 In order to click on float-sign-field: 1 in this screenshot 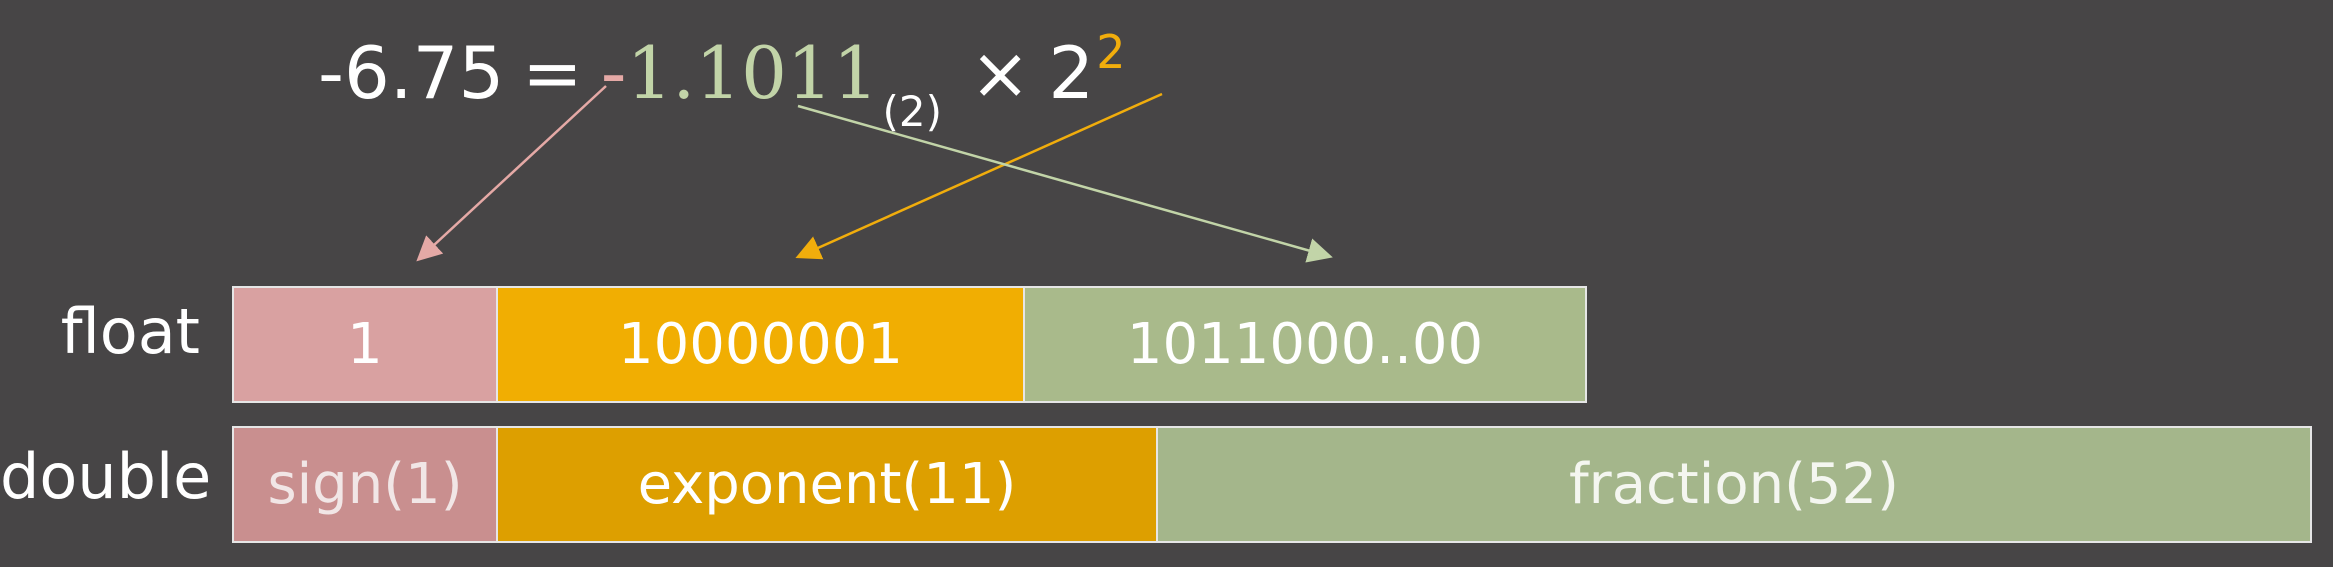, I will do `click(365, 344)`.